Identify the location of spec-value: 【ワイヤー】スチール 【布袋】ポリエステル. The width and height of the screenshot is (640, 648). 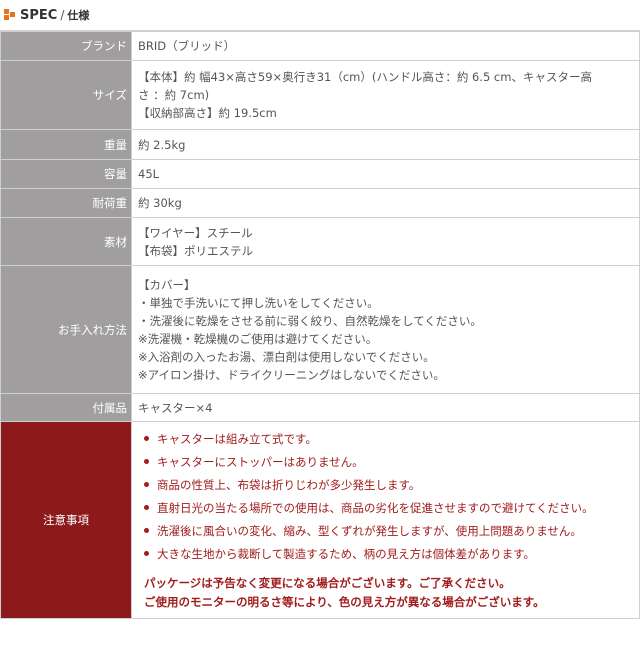
(385, 241).